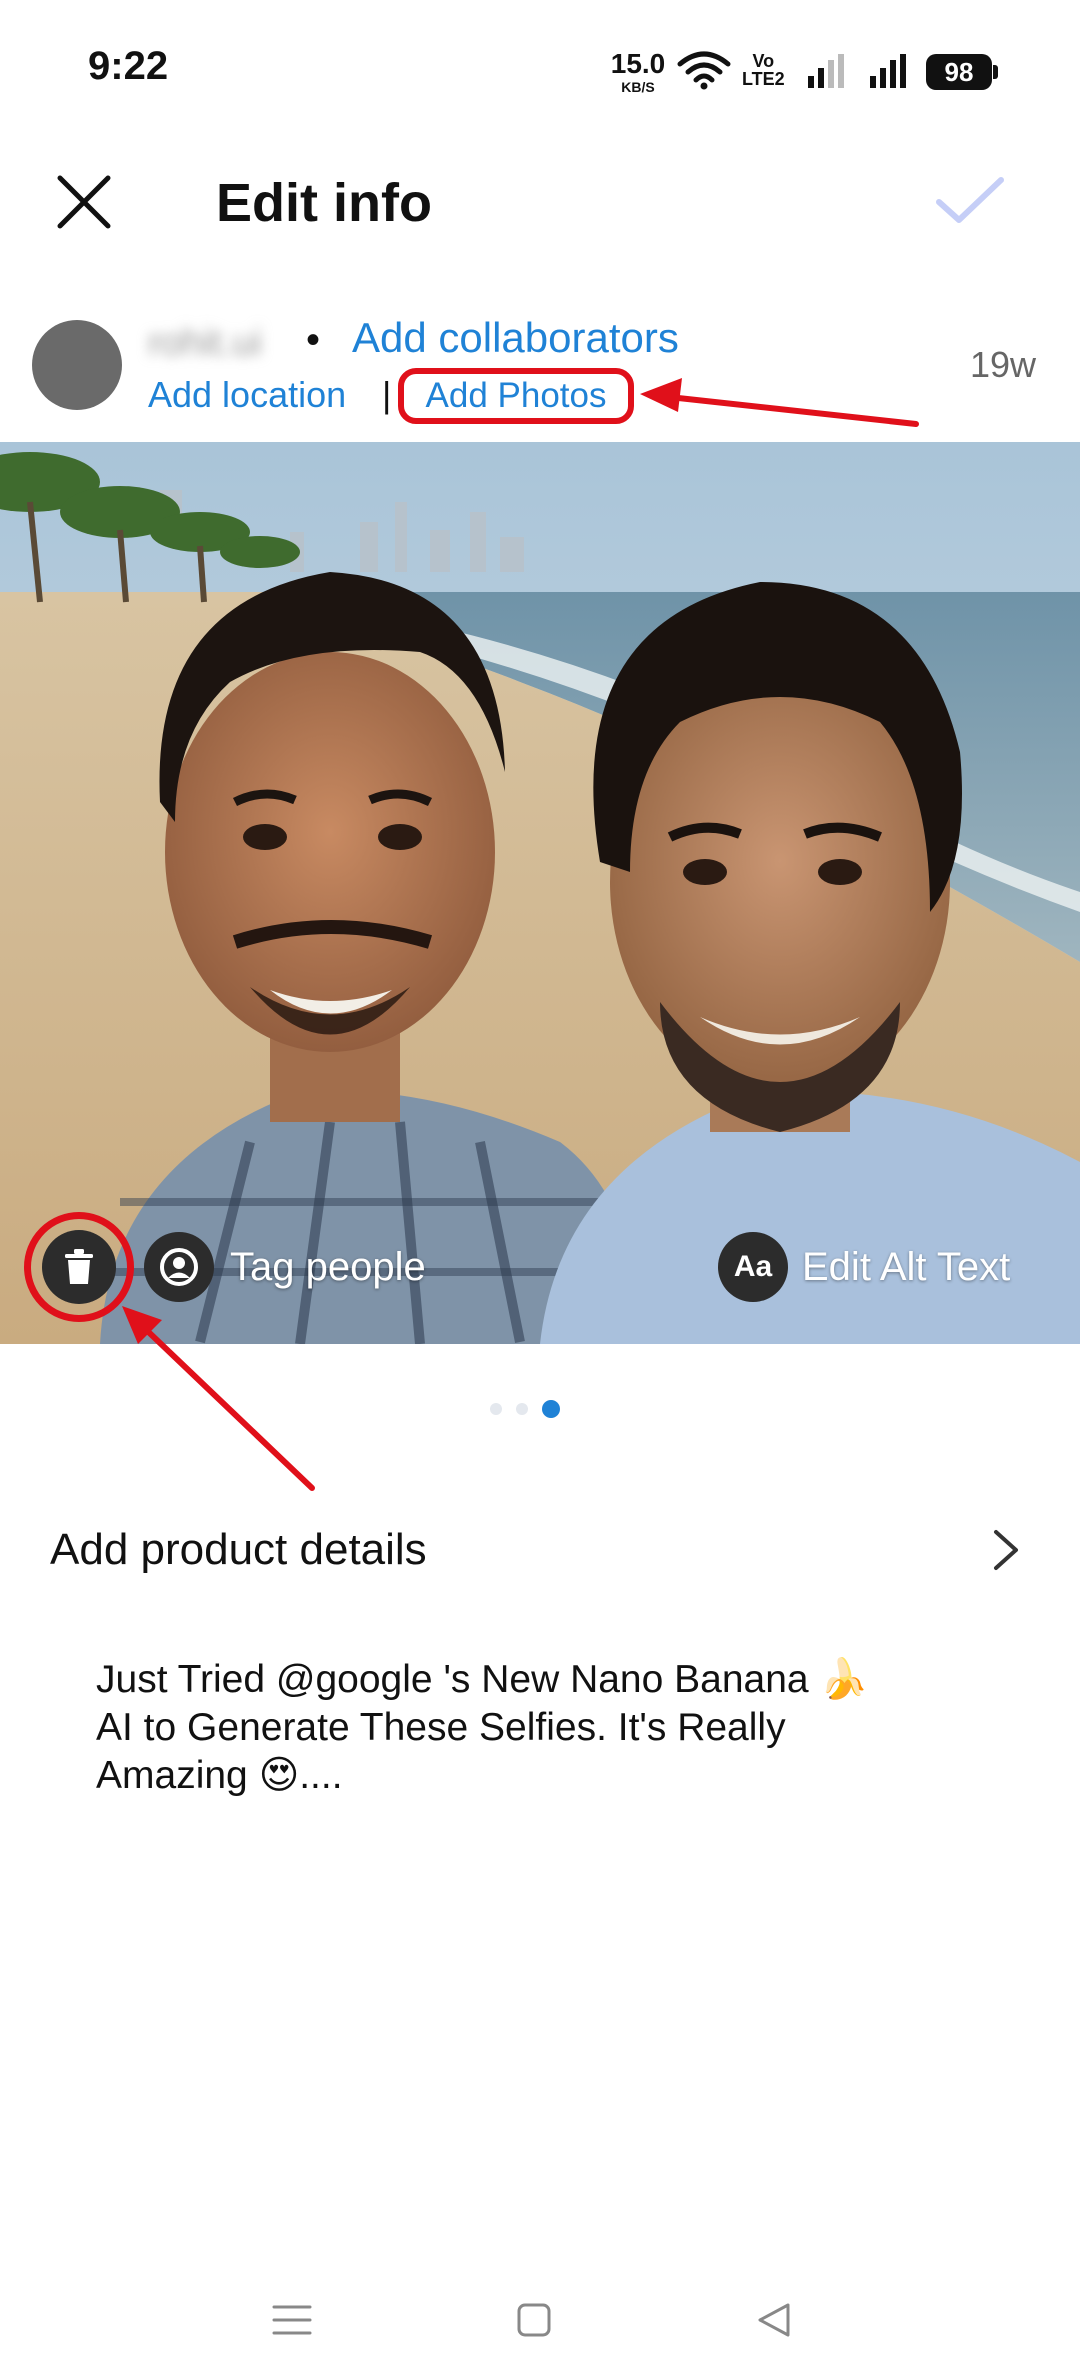  What do you see at coordinates (238, 1549) in the screenshot?
I see `add-product-details-label: Add product details` at bounding box center [238, 1549].